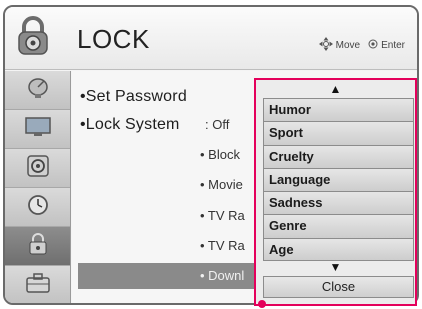  Describe the element at coordinates (338, 133) in the screenshot. I see `option-sport: Sport` at that location.